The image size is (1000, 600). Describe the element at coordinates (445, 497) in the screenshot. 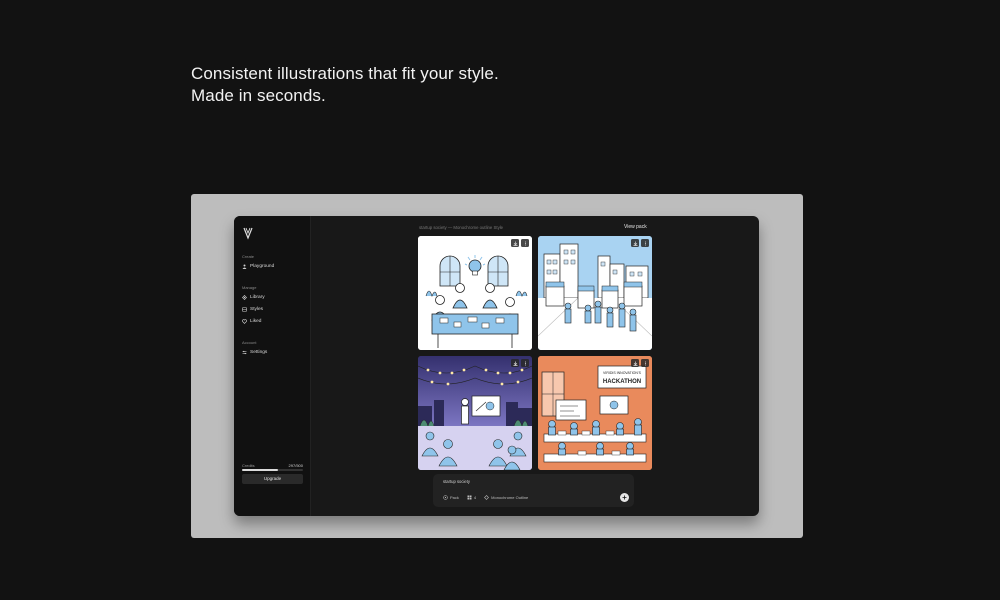

I see `pack-icon` at that location.